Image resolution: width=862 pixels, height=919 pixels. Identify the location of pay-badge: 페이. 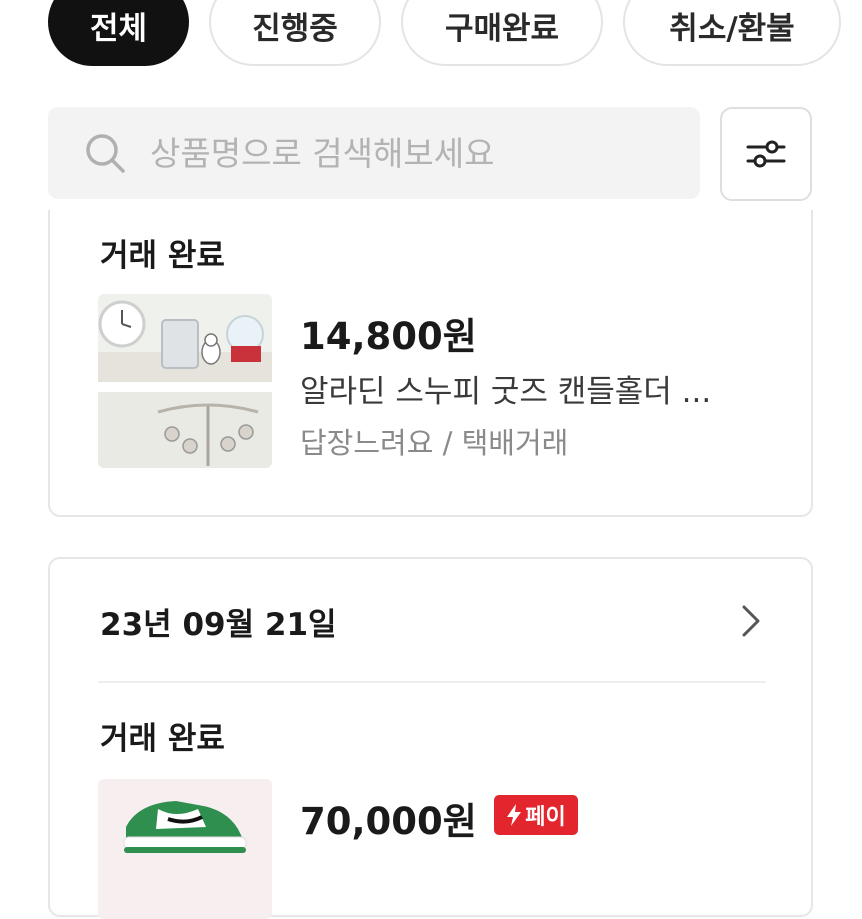
(536, 815).